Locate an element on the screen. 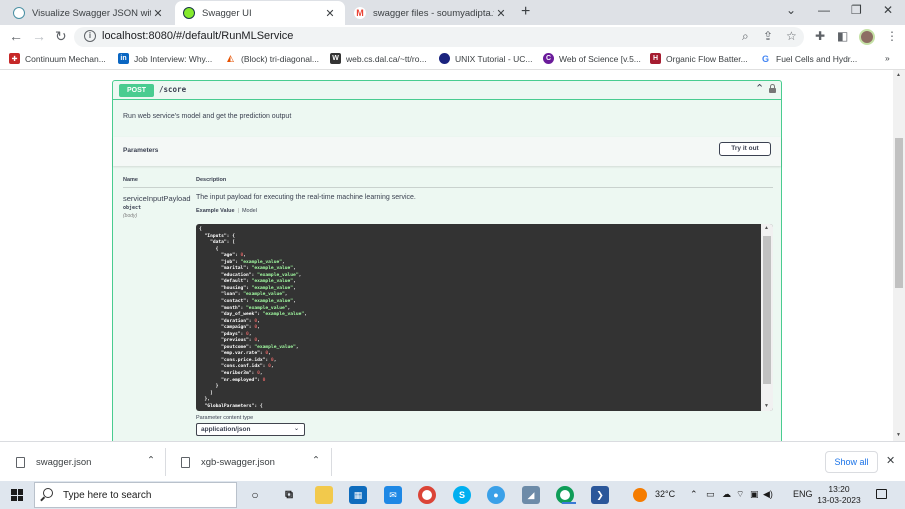 The image size is (905, 509). code-scrollbar: ▲ ▼ is located at coordinates (767, 317).